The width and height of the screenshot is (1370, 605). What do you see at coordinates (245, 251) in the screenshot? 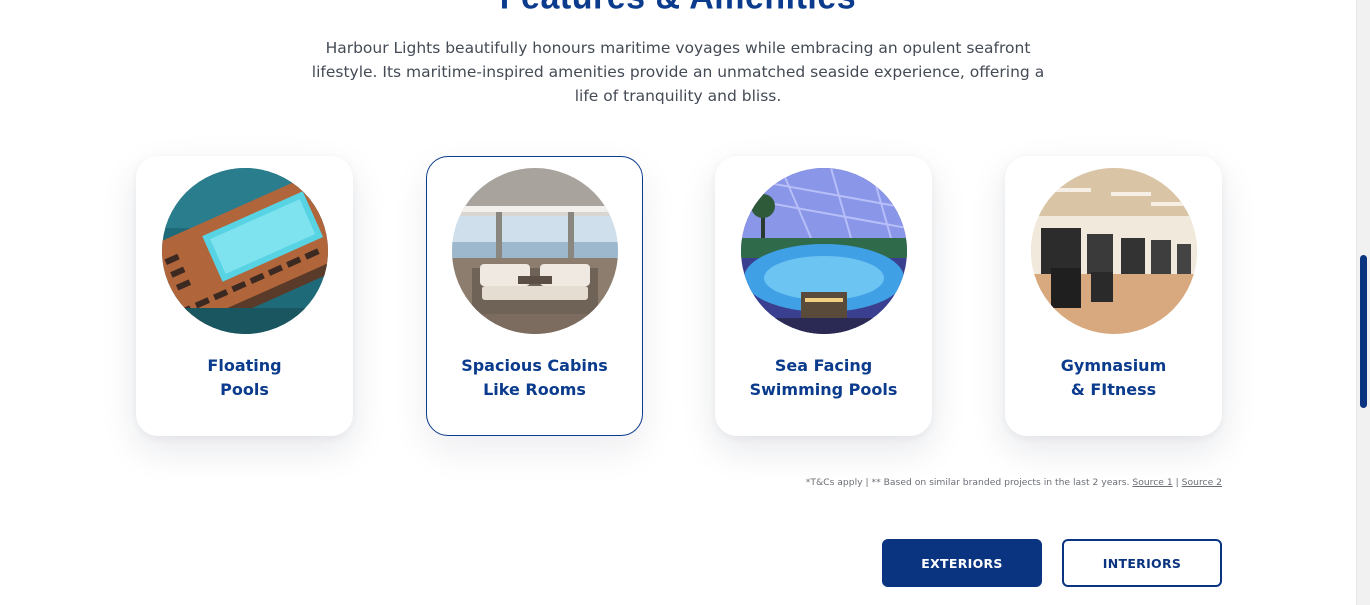
I see `floating-pool-photo` at bounding box center [245, 251].